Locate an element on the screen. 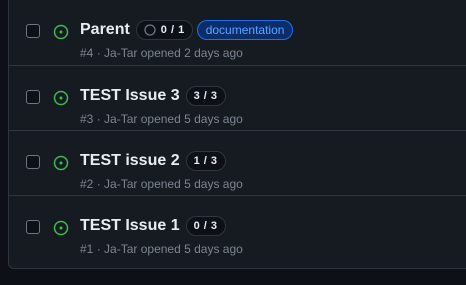 This screenshot has height=285, width=466. sub-issue-progress-text: 1 / 3 is located at coordinates (205, 161).